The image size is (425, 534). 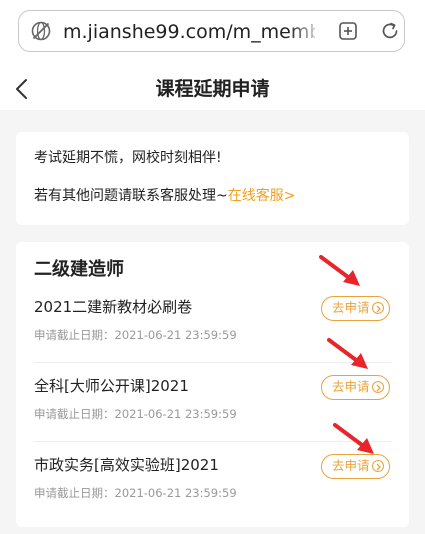 I want to click on course-name: 2021二建新教材必刷卷, so click(x=113, y=307).